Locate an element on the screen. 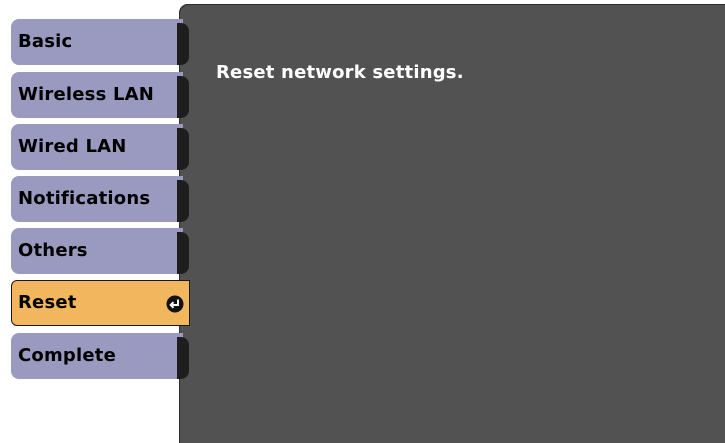 The width and height of the screenshot is (725, 443). menu-item-notifications: Notifications is located at coordinates (100, 199).